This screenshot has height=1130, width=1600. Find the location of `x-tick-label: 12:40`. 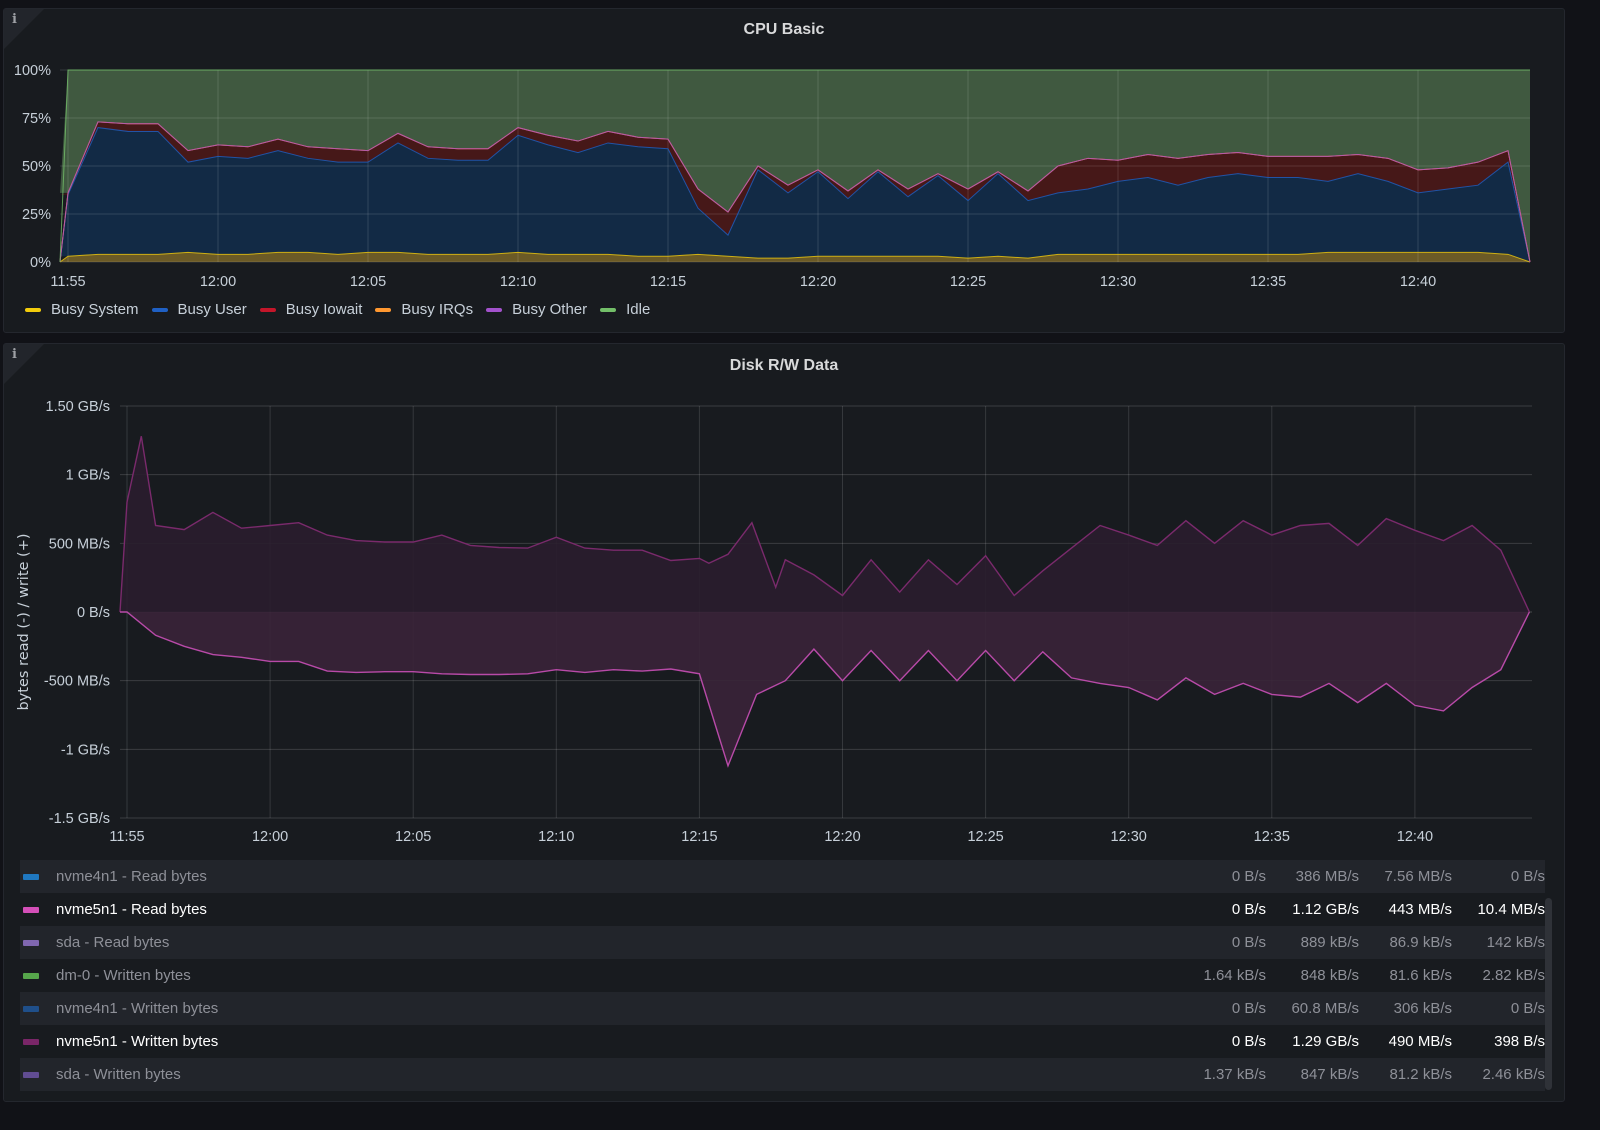

x-tick-label: 12:40 is located at coordinates (1415, 837).